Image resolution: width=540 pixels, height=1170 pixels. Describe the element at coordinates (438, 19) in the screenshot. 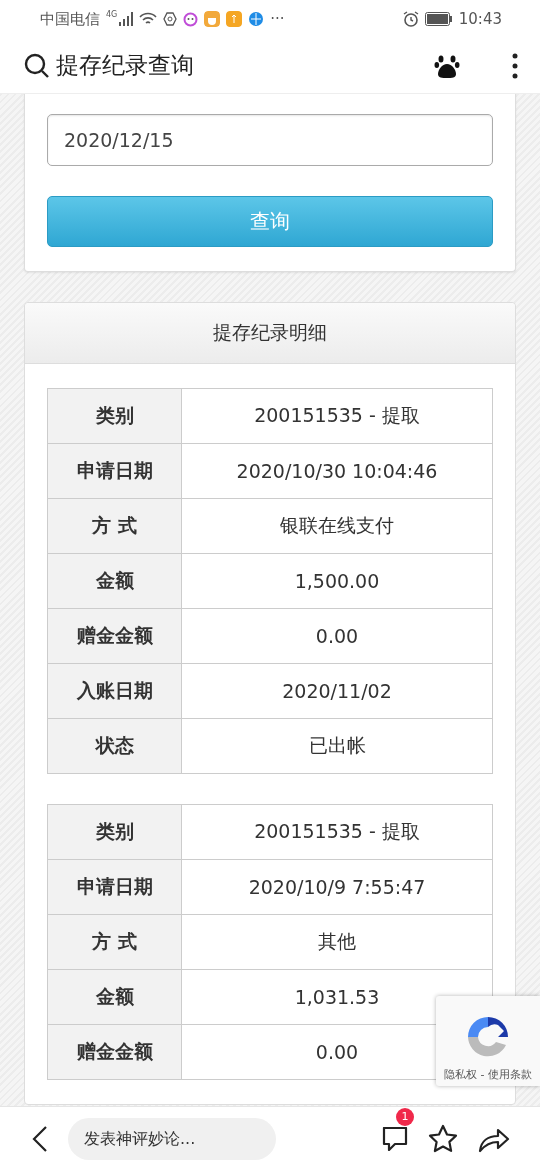

I see `battery-icon` at that location.